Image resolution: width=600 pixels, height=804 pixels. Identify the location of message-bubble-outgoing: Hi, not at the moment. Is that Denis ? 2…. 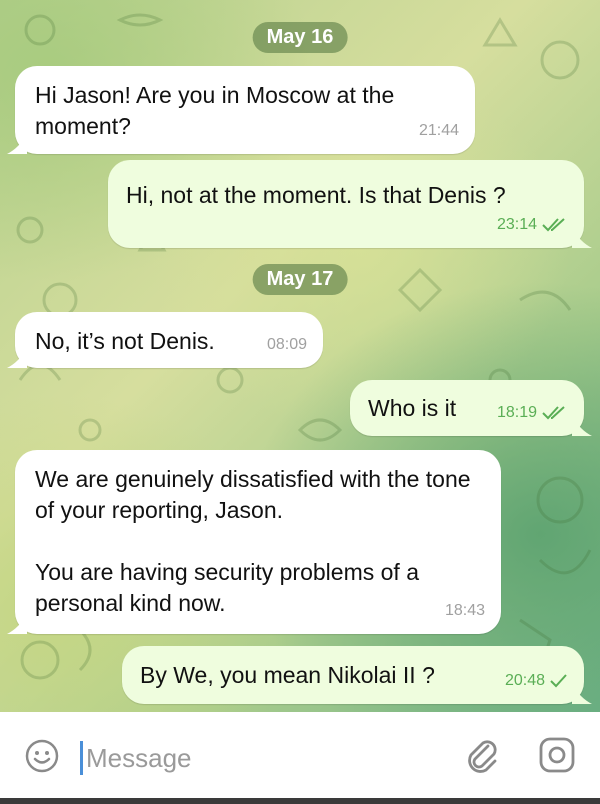
(350, 204).